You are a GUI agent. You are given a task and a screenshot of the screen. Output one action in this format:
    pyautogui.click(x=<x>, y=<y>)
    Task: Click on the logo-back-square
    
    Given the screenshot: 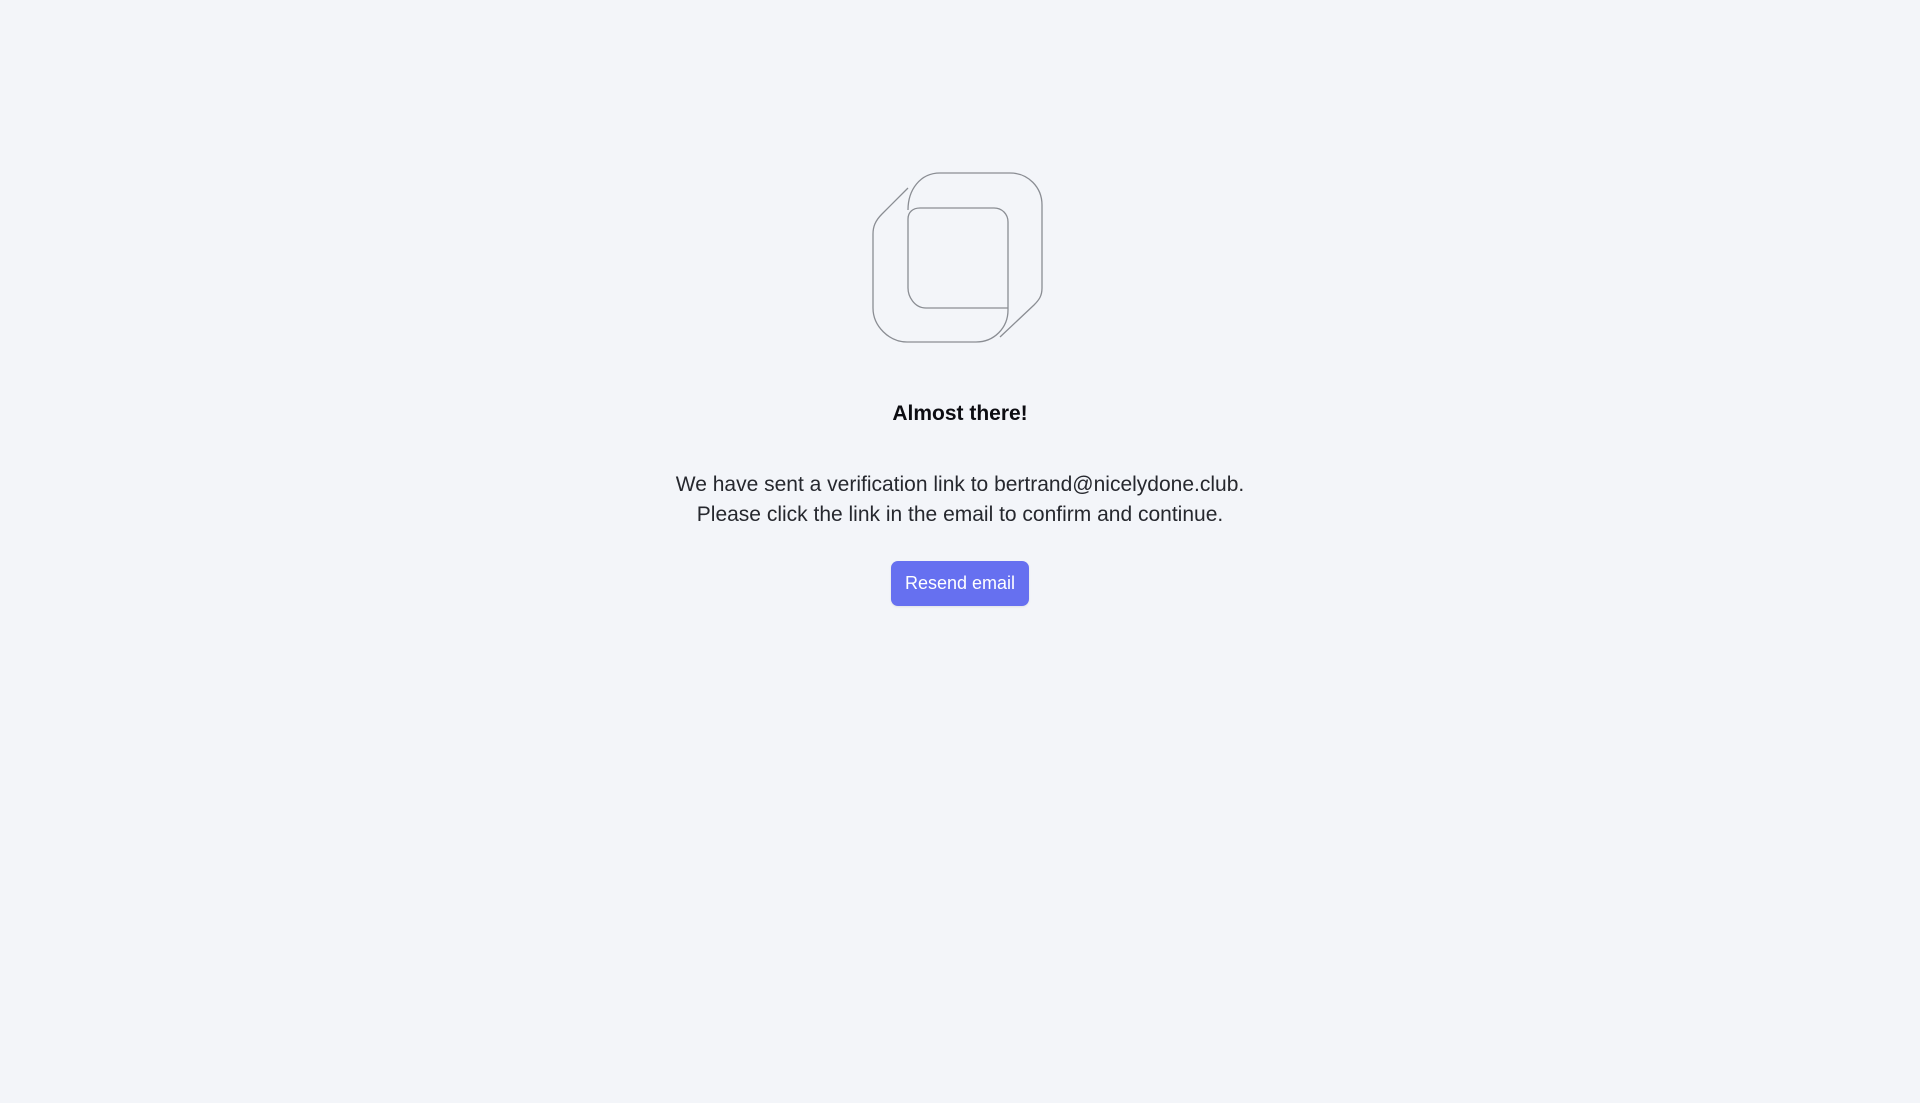 What is the action you would take?
    pyautogui.click(x=975, y=255)
    